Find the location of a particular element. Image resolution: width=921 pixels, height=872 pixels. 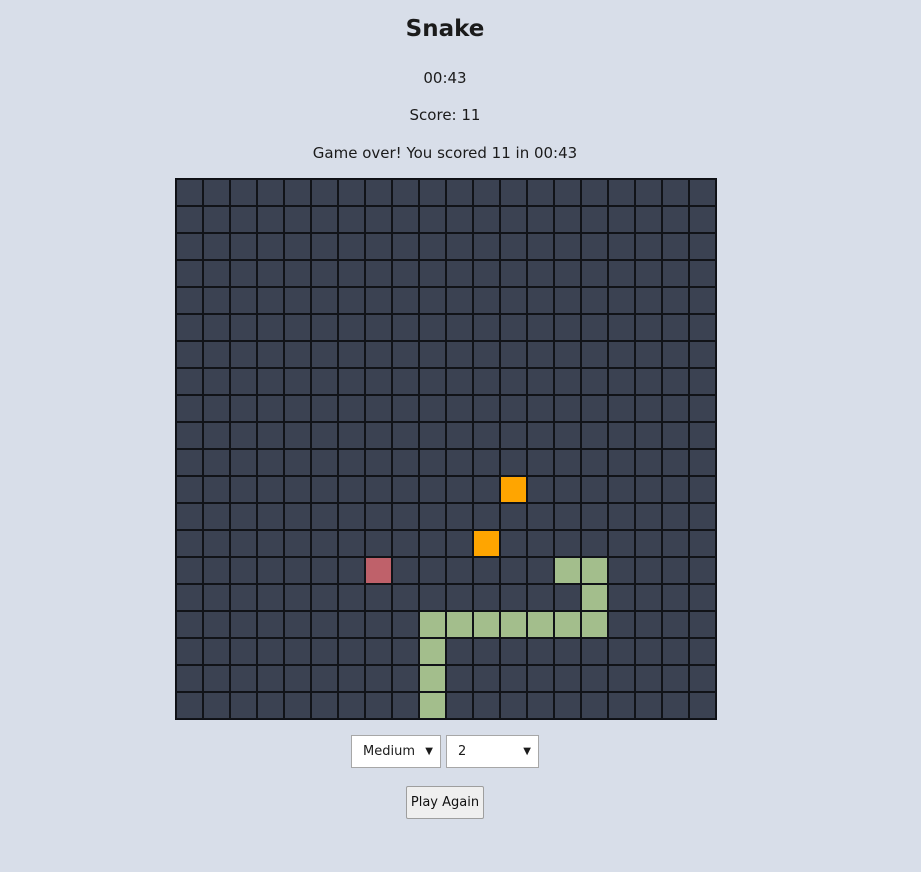

difficulty-value: Medium is located at coordinates (389, 751).